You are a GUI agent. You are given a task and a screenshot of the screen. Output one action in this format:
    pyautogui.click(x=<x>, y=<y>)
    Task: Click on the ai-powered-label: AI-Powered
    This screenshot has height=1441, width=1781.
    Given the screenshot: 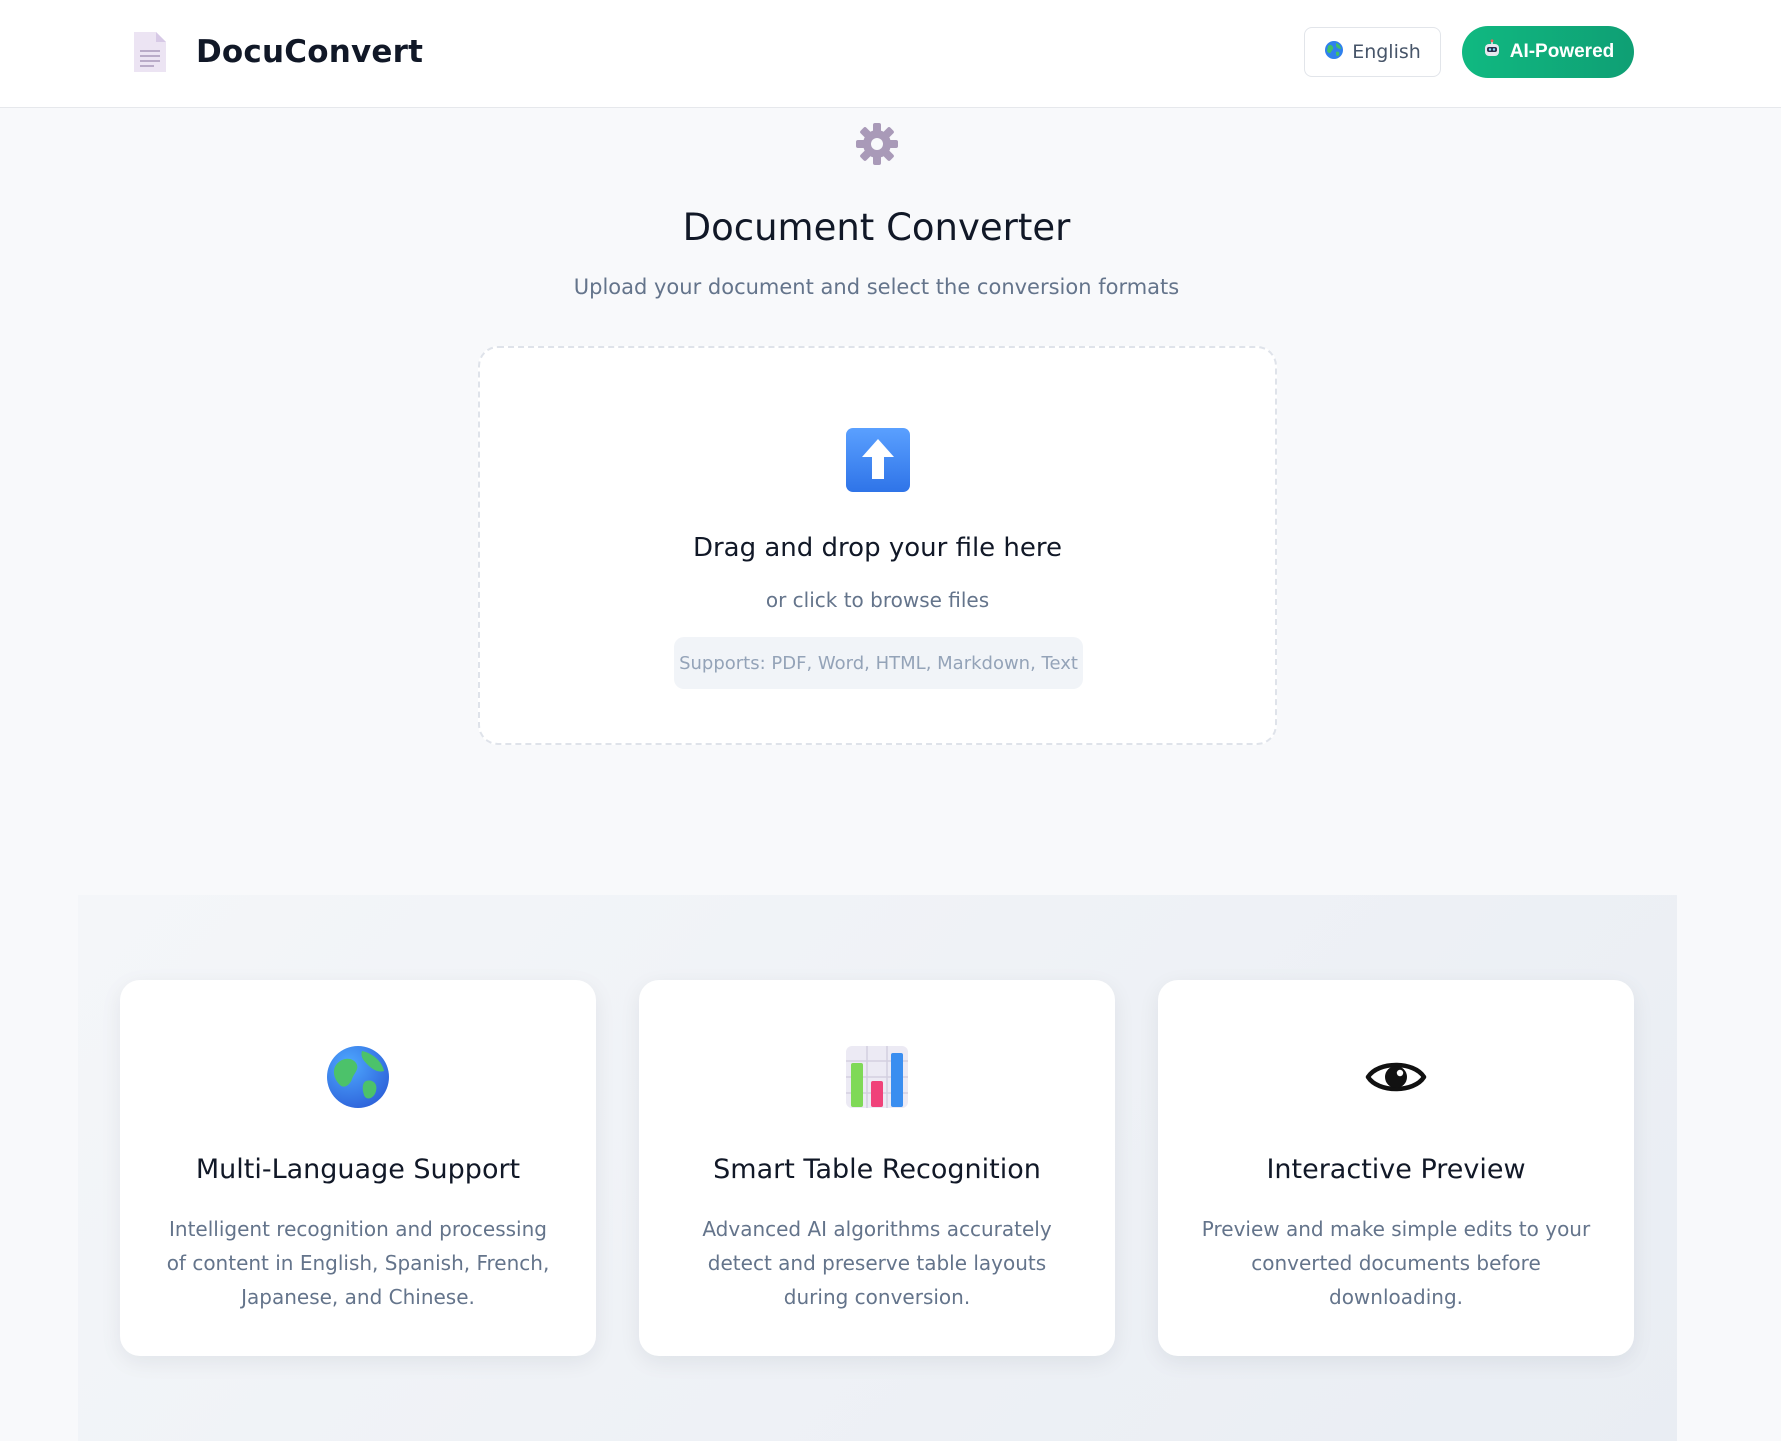 What is the action you would take?
    pyautogui.click(x=1562, y=51)
    